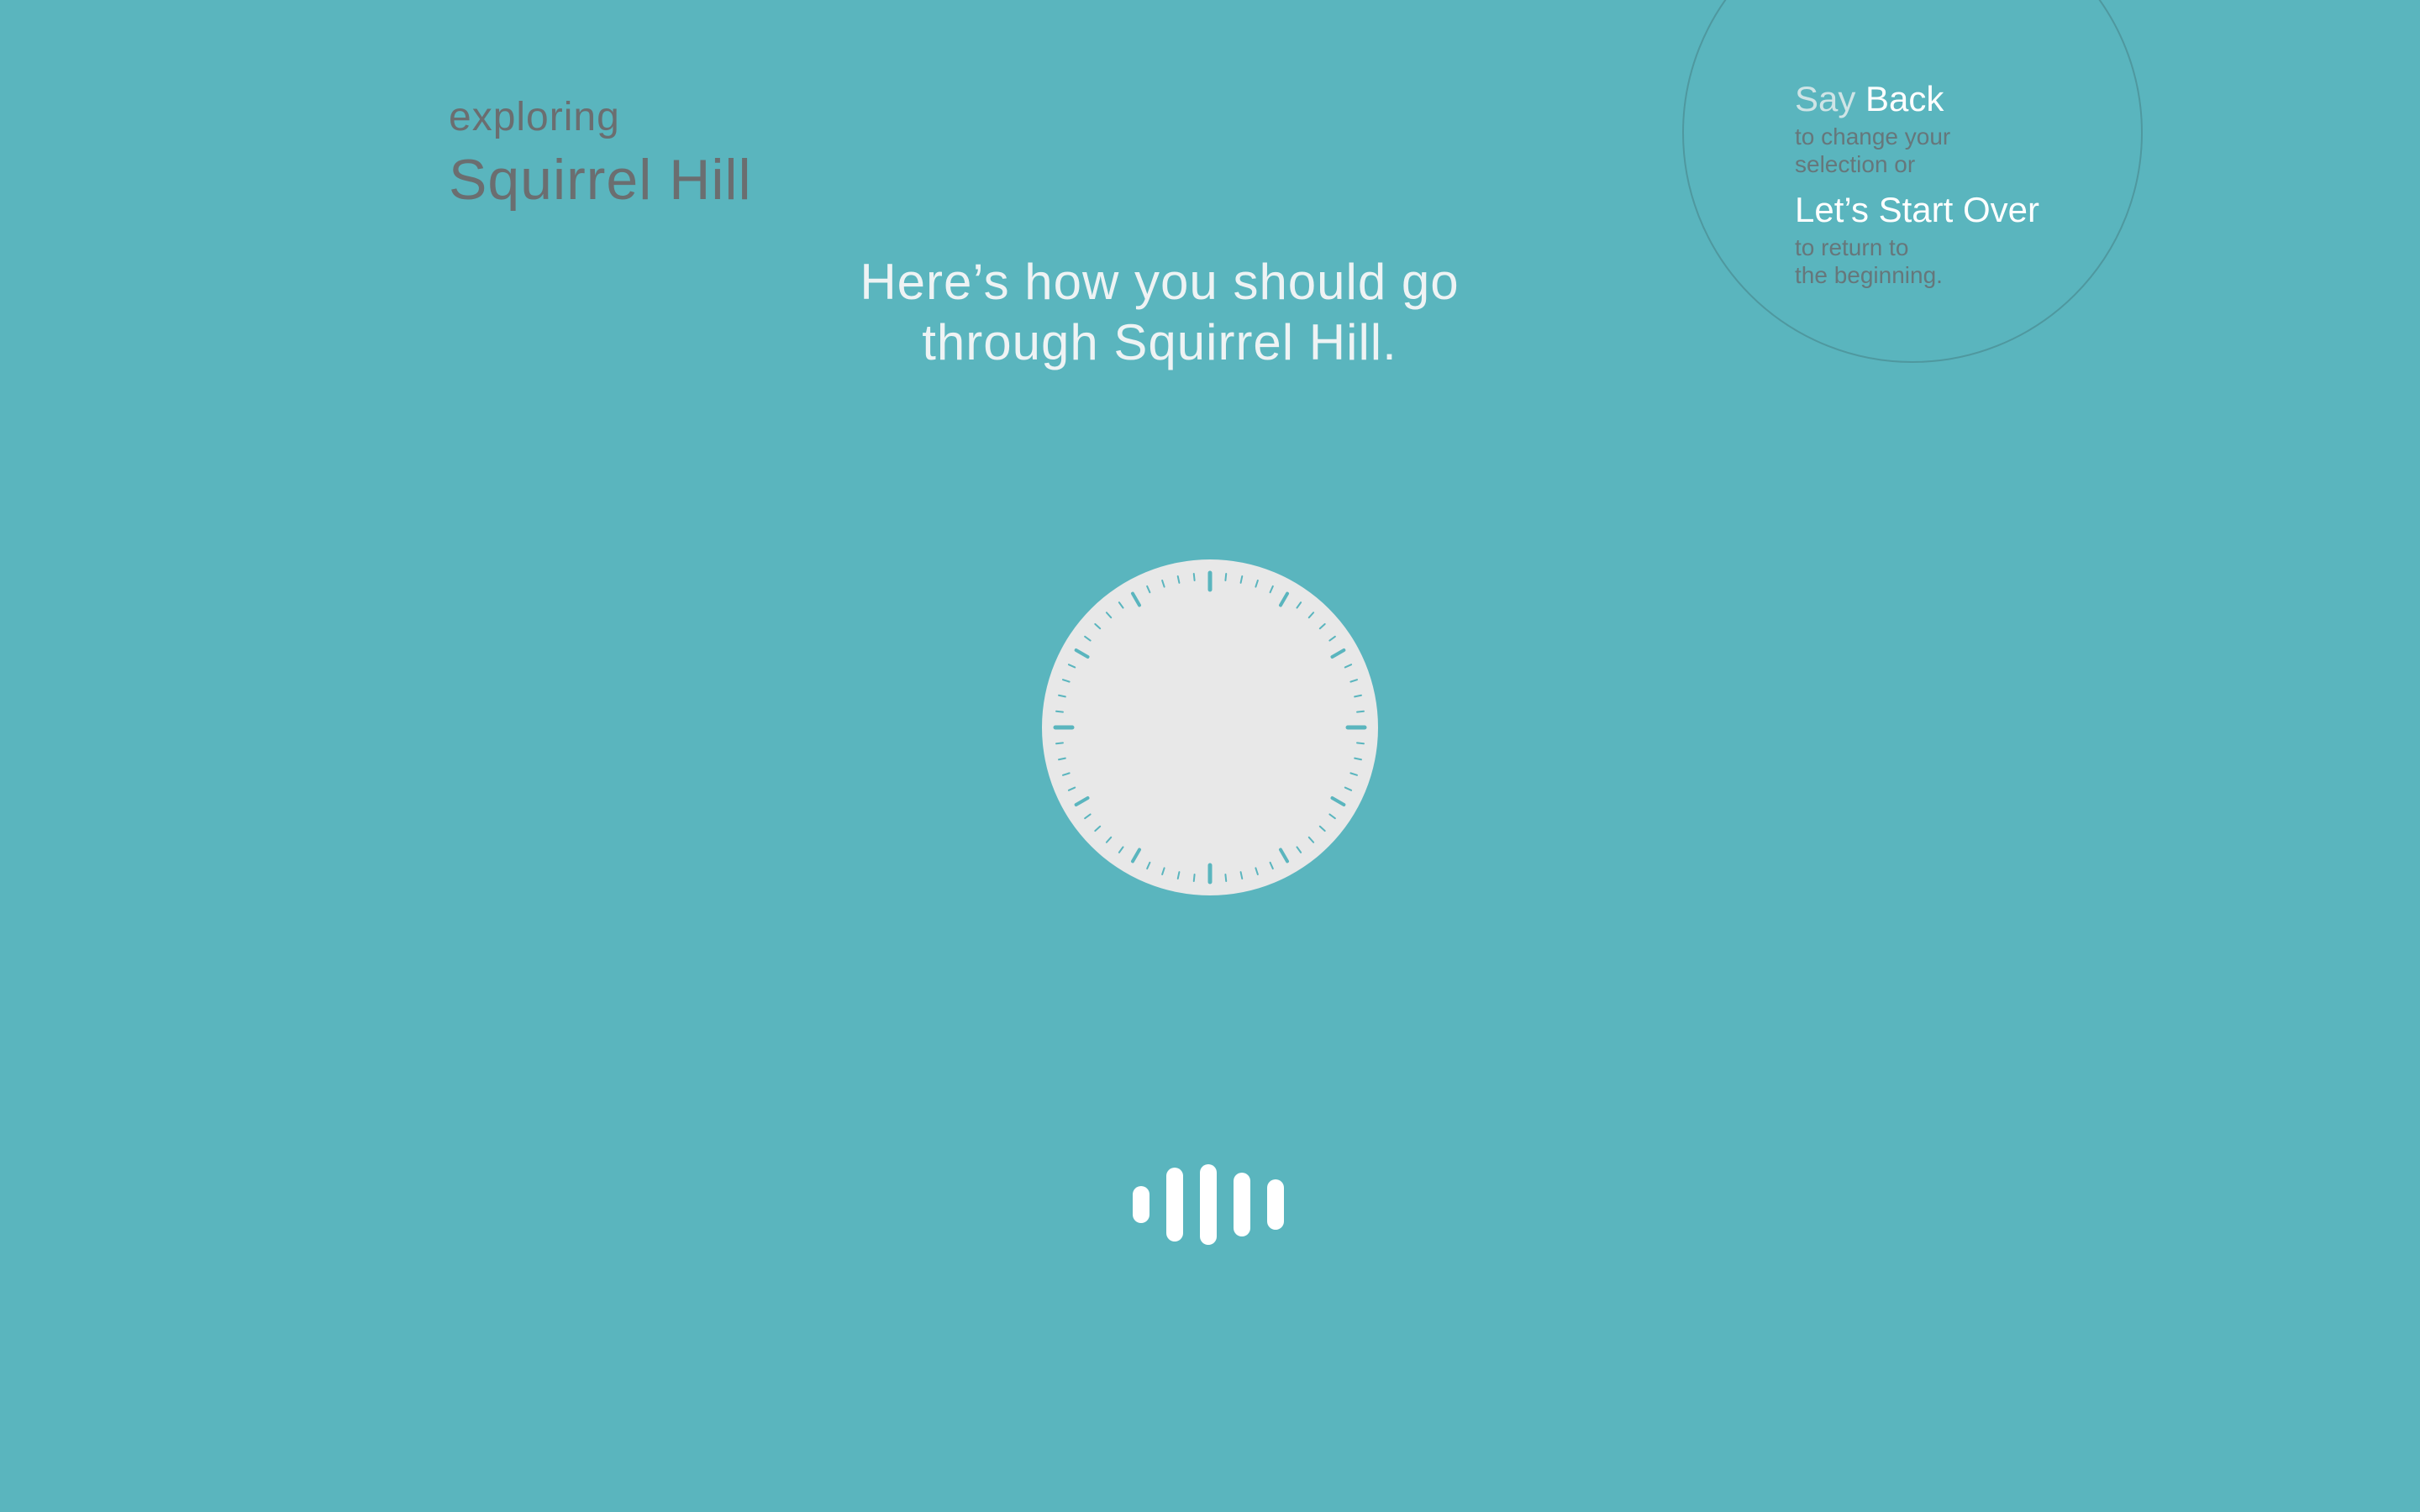 Image resolution: width=2420 pixels, height=1512 pixels. I want to click on location-header: exploring Squirrel Hill, so click(600, 153).